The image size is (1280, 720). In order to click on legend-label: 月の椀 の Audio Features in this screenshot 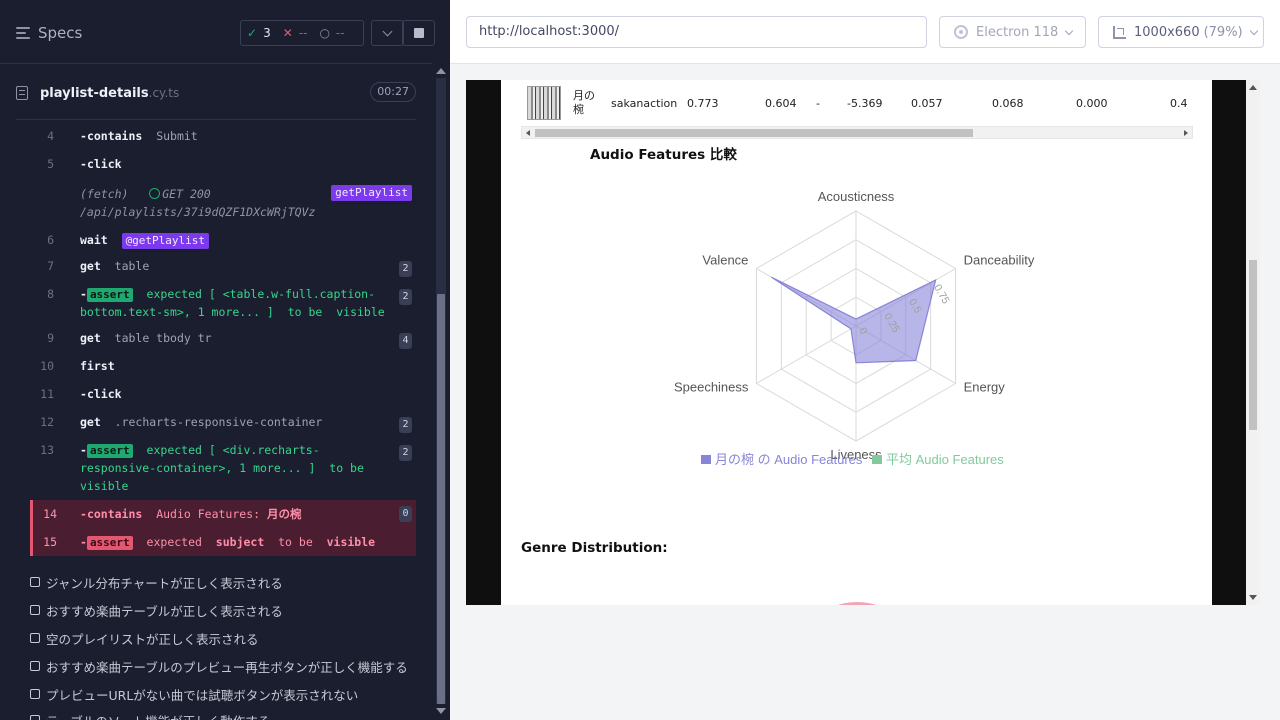, I will do `click(789, 459)`.